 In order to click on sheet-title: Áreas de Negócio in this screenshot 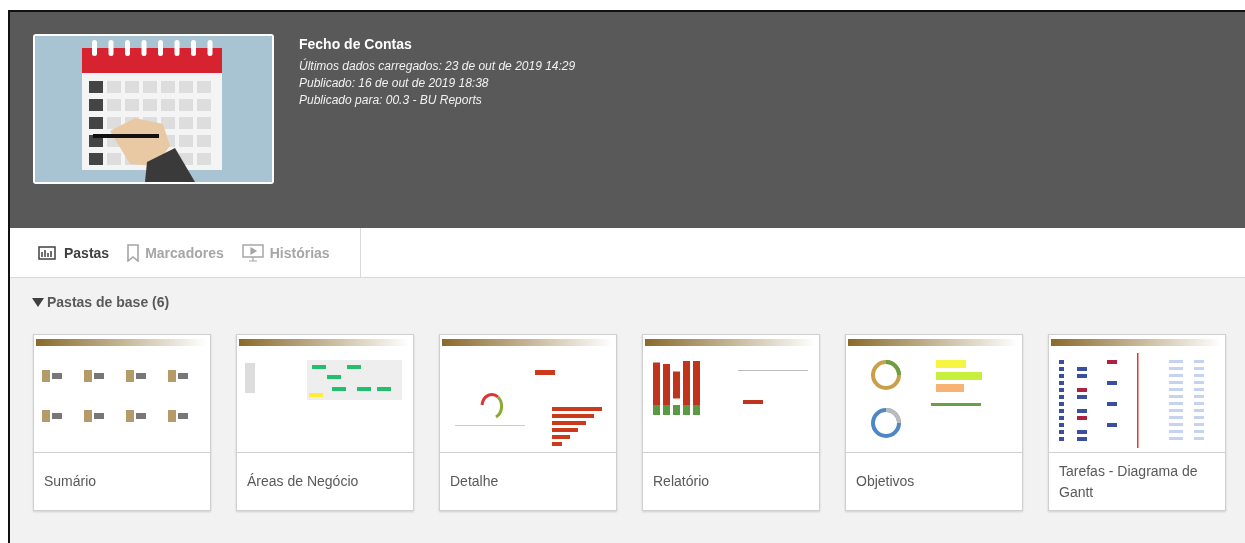, I will do `click(303, 481)`.